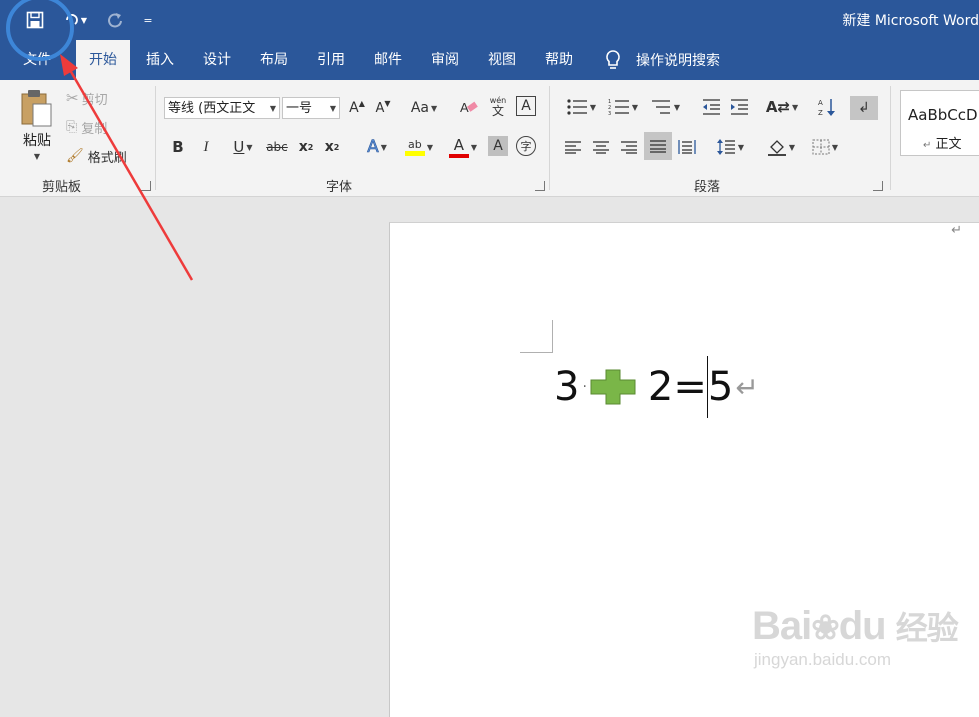 This screenshot has width=979, height=717. What do you see at coordinates (567, 387) in the screenshot?
I see `equation-number-1: 3` at bounding box center [567, 387].